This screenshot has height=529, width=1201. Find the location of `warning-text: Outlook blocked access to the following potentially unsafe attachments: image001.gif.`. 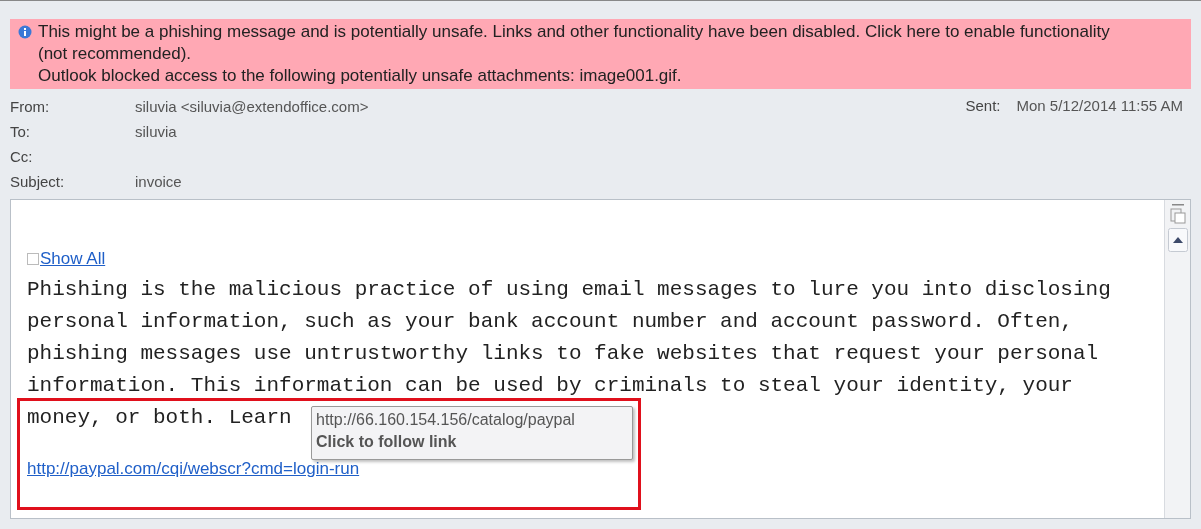

warning-text: Outlook blocked access to the following potentially unsafe attachments: image001.gif. is located at coordinates (360, 76).